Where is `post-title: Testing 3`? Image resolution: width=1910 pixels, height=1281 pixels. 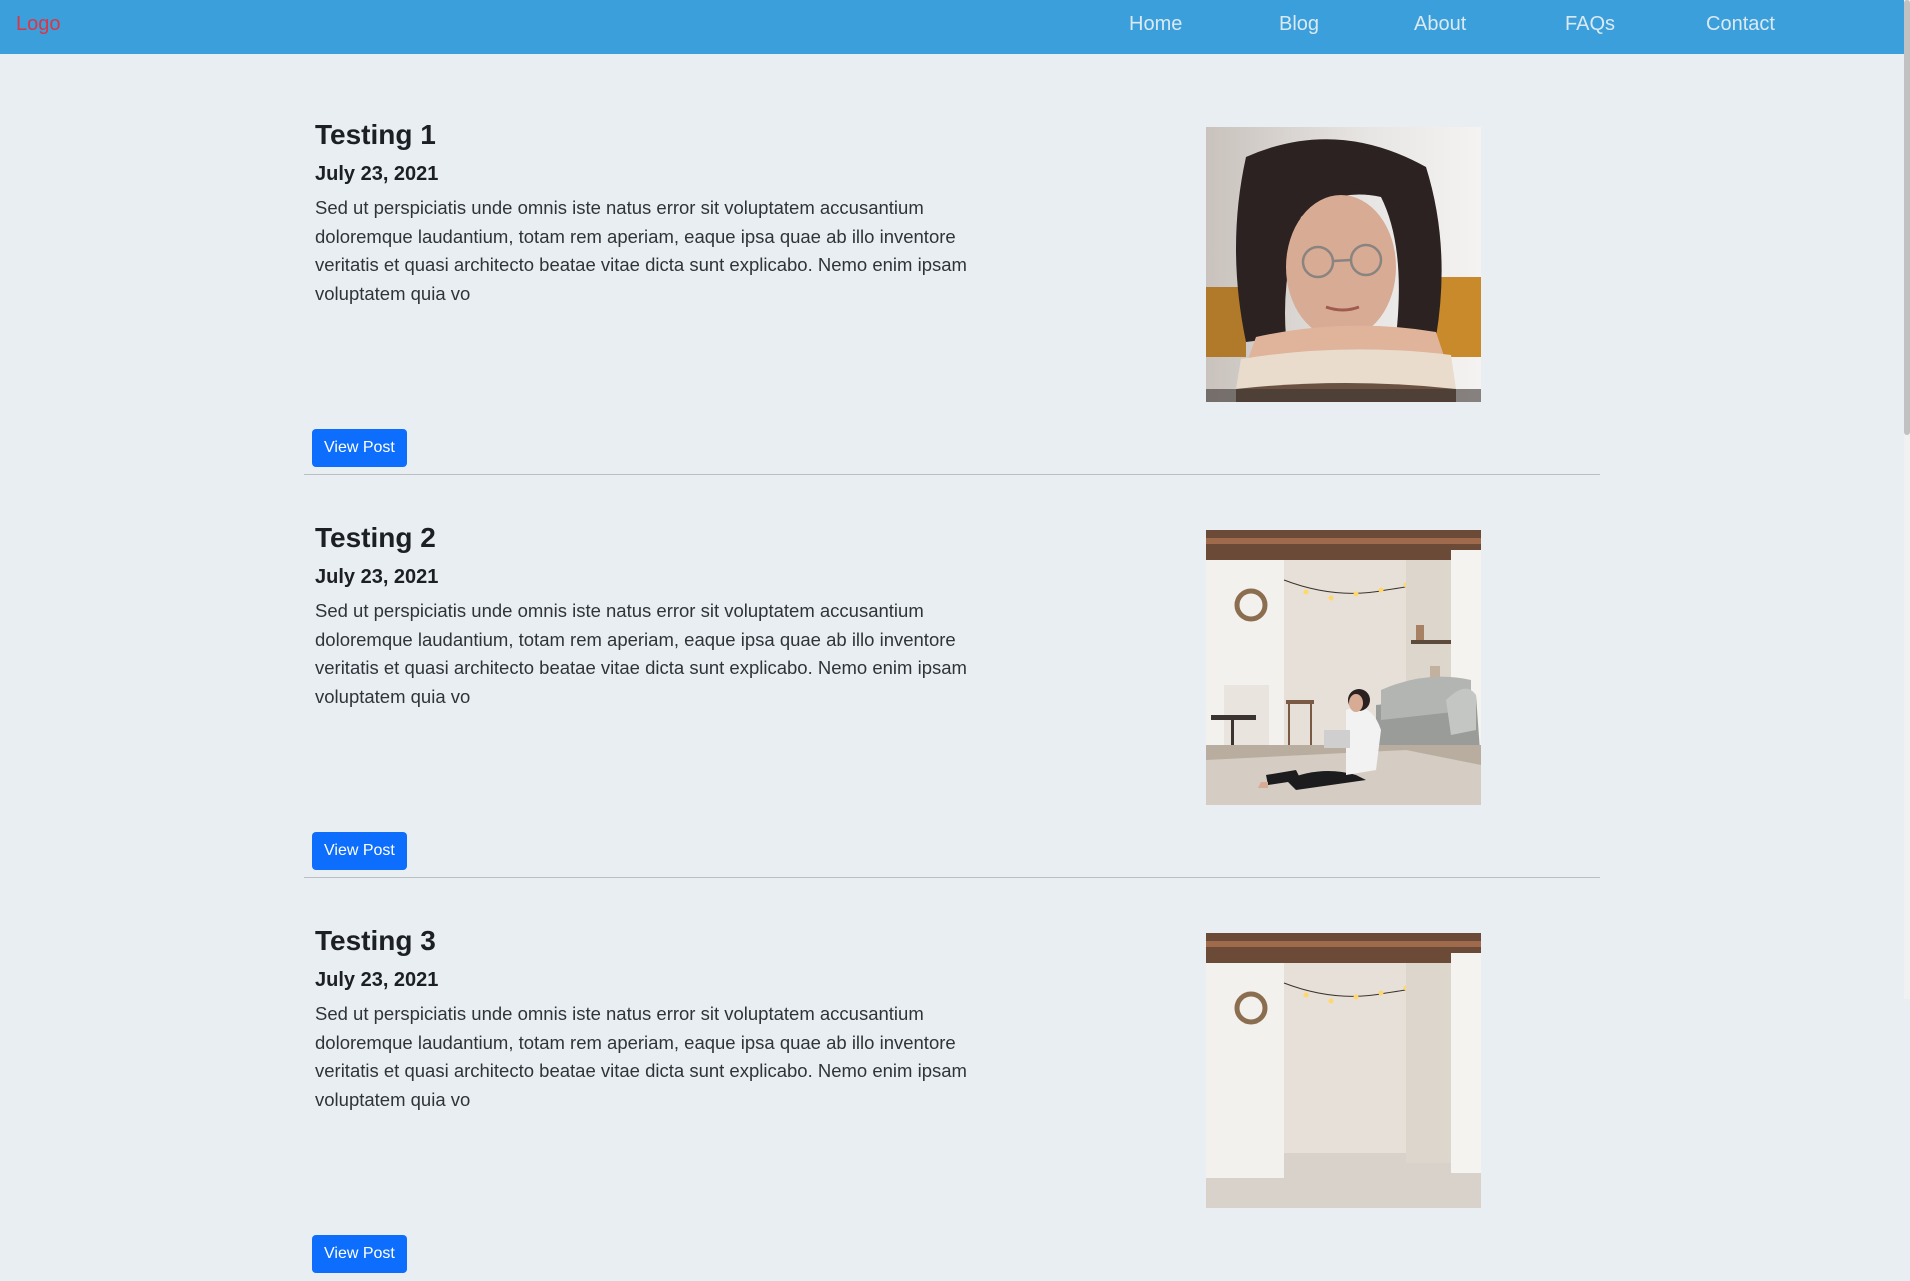 post-title: Testing 3 is located at coordinates (375, 940).